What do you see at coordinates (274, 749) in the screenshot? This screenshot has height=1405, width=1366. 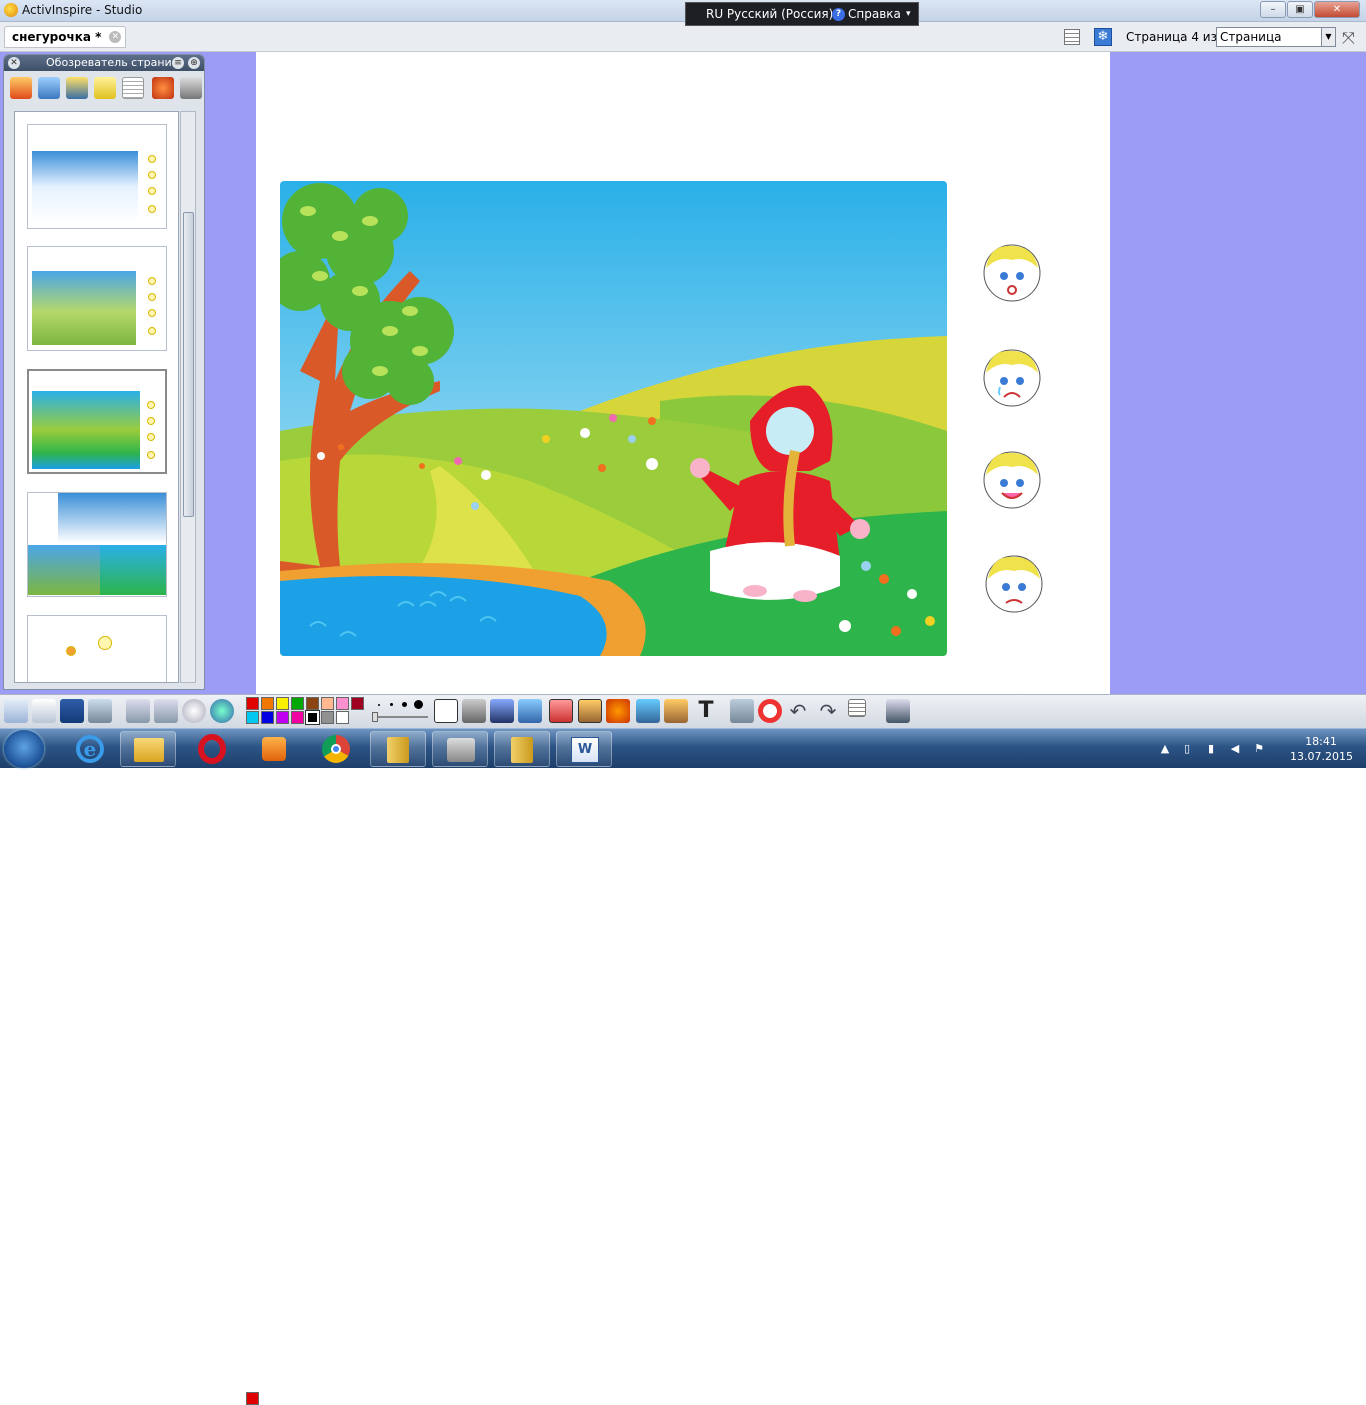 I see `media-player-icon` at bounding box center [274, 749].